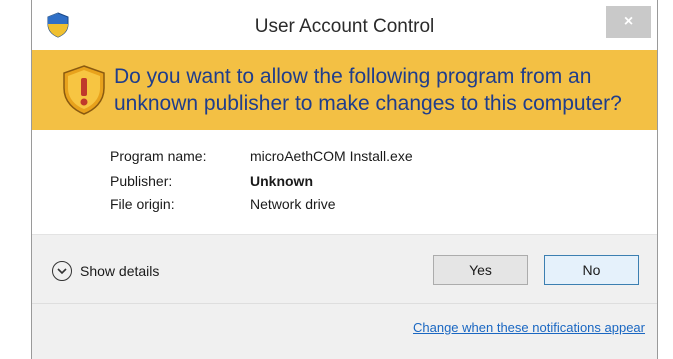 The height and width of the screenshot is (359, 673). Describe the element at coordinates (62, 271) in the screenshot. I see `chevron-down-circle-icon` at that location.